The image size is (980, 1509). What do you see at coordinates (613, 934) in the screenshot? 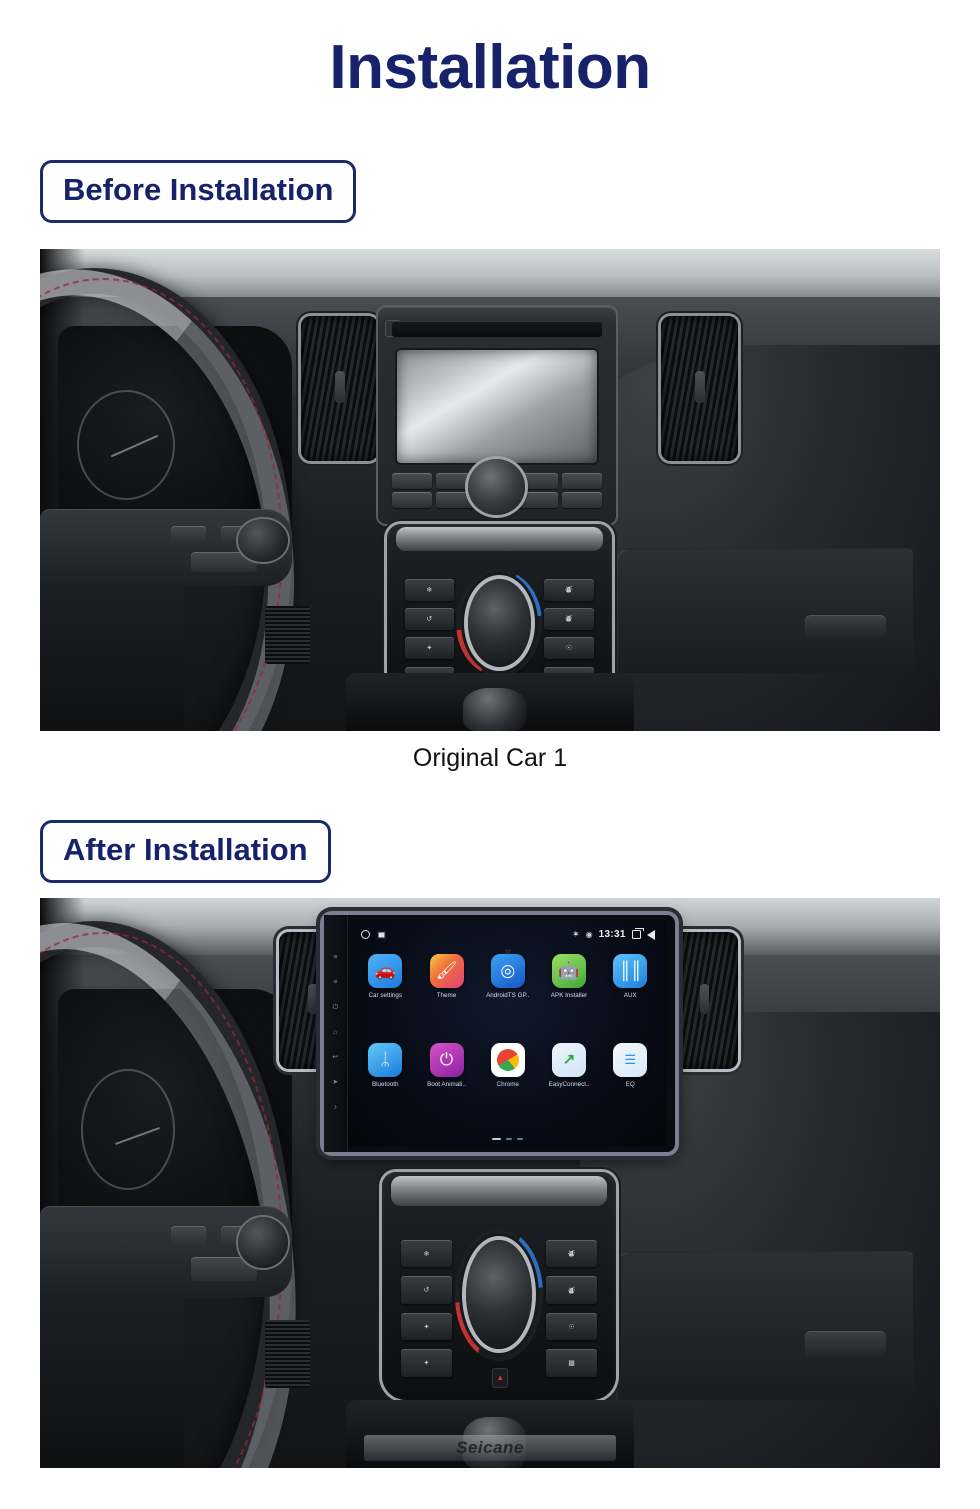
I see `status-bar-right: ✶ ◉ 13:31` at bounding box center [613, 934].